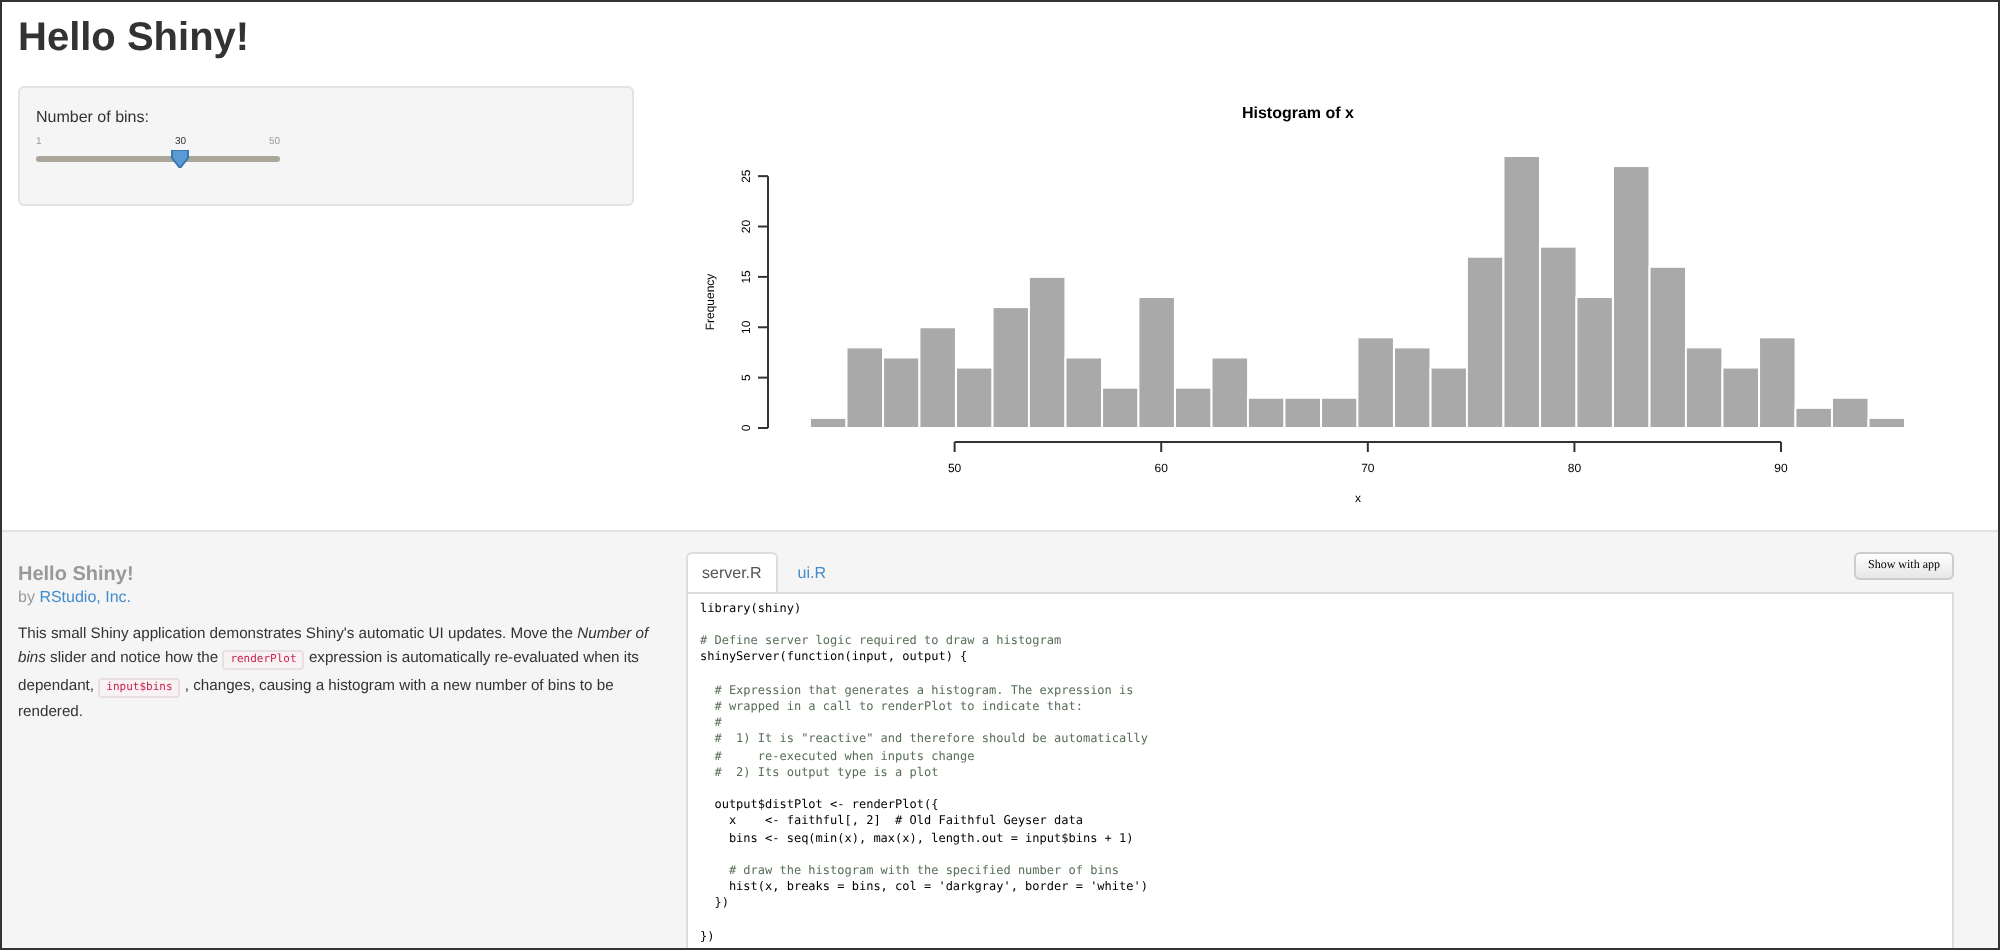  What do you see at coordinates (180, 158) in the screenshot?
I see `slider-thumb` at bounding box center [180, 158].